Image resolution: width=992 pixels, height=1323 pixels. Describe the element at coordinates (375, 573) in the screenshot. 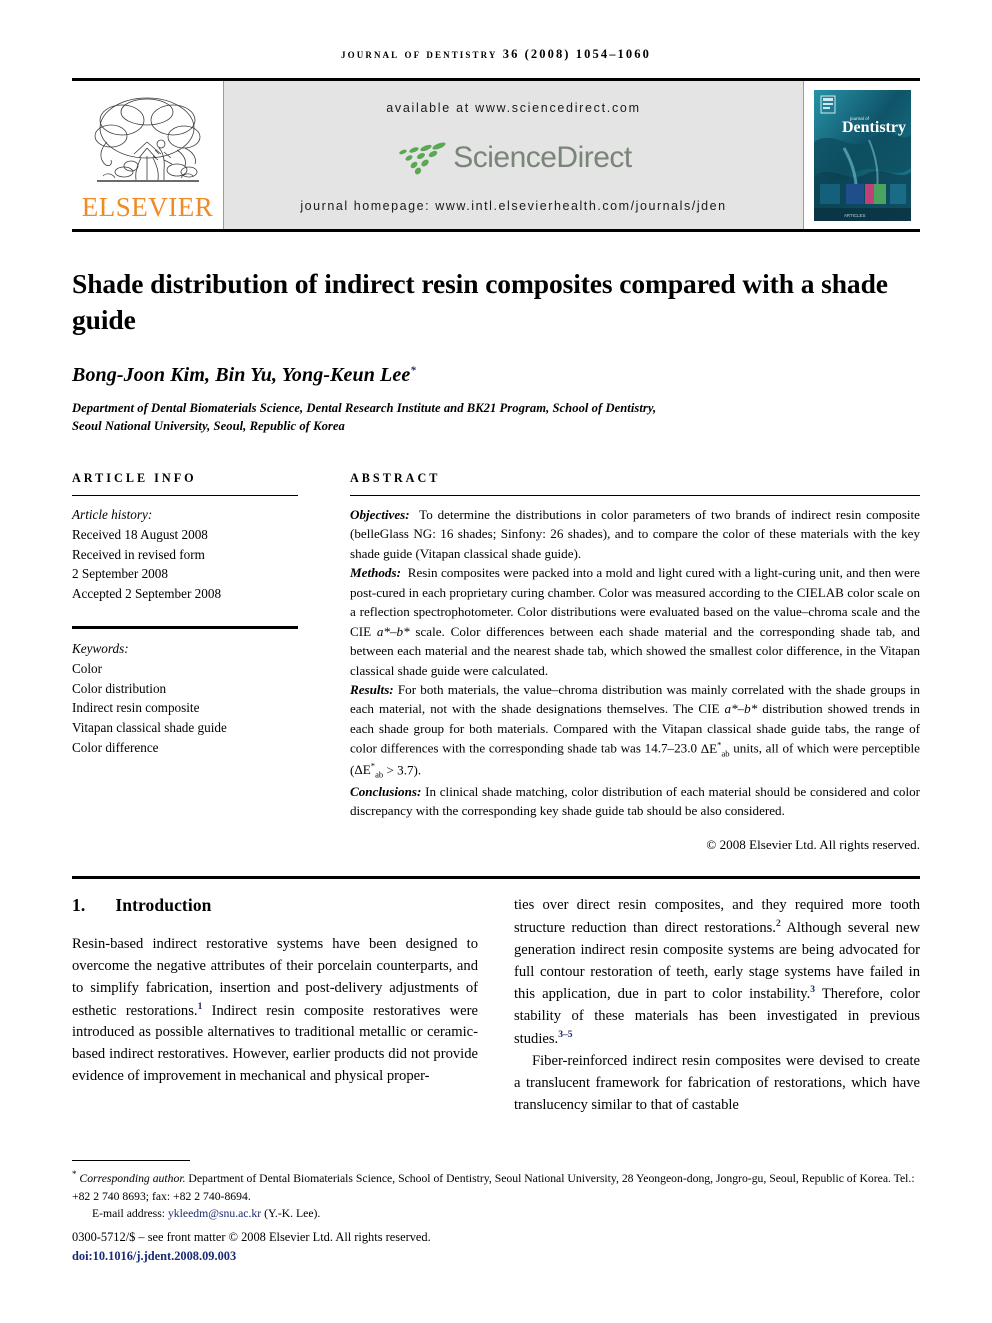

I see `methods-label: Methods:` at that location.